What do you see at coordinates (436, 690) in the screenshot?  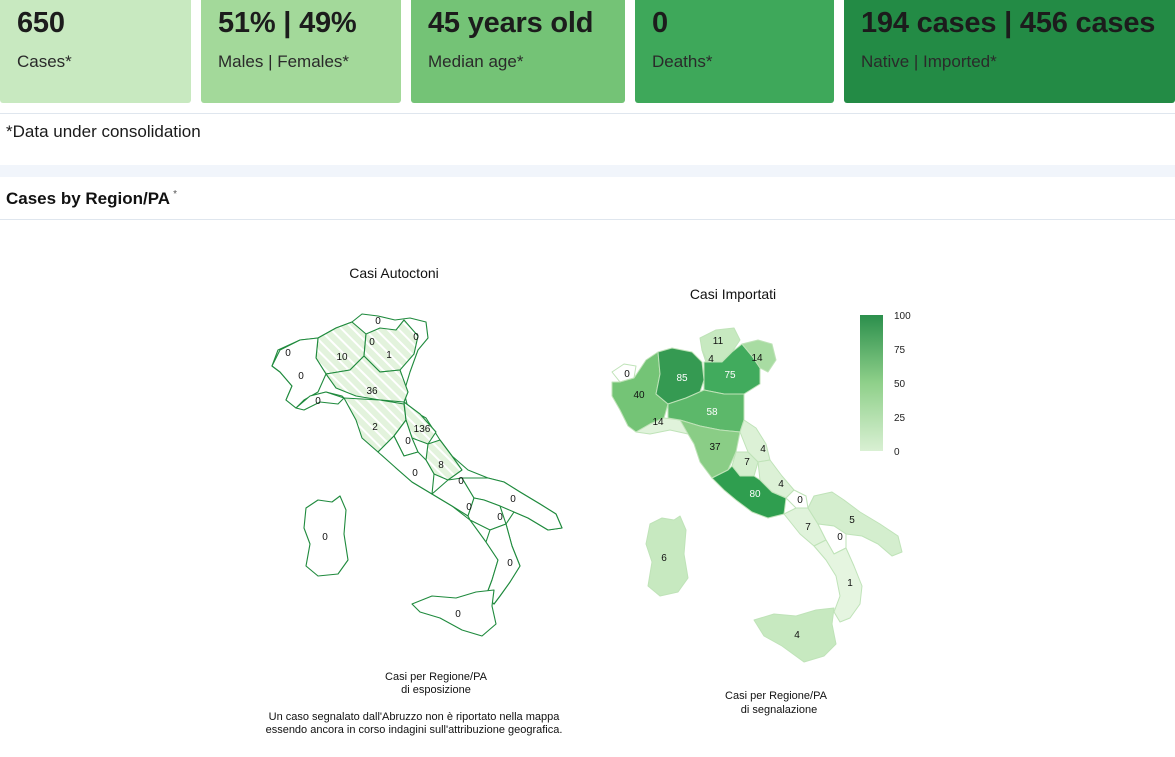 I see `map1-caption-line2: di esposizione` at bounding box center [436, 690].